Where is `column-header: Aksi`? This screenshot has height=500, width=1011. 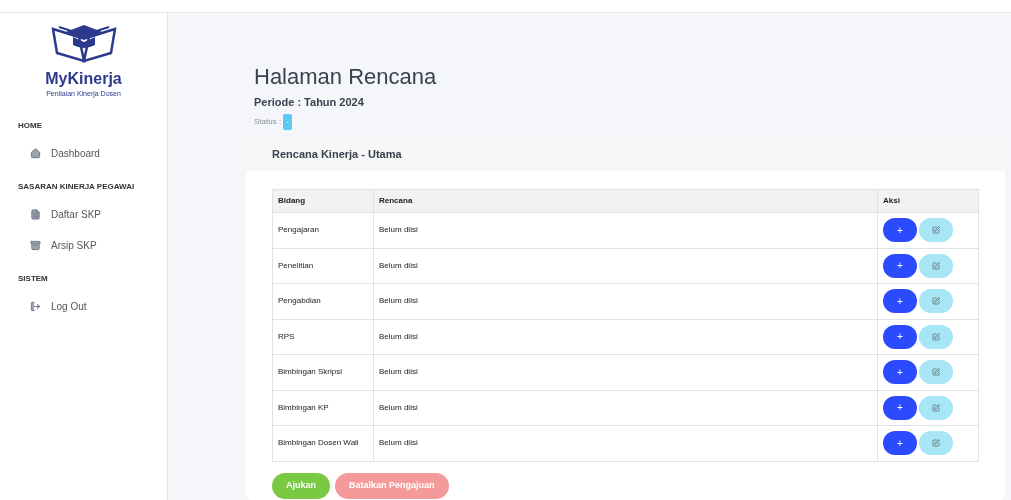 column-header: Aksi is located at coordinates (928, 201).